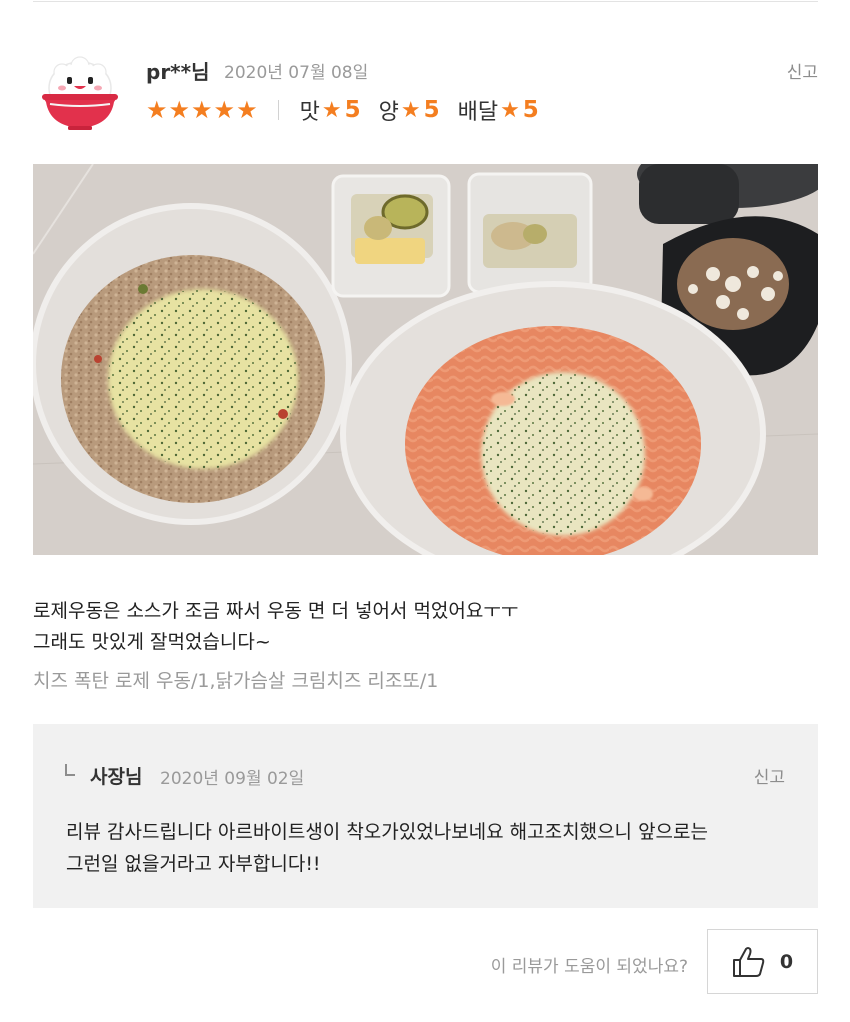  What do you see at coordinates (748, 961) in the screenshot?
I see `thumbs-up-icon` at bounding box center [748, 961].